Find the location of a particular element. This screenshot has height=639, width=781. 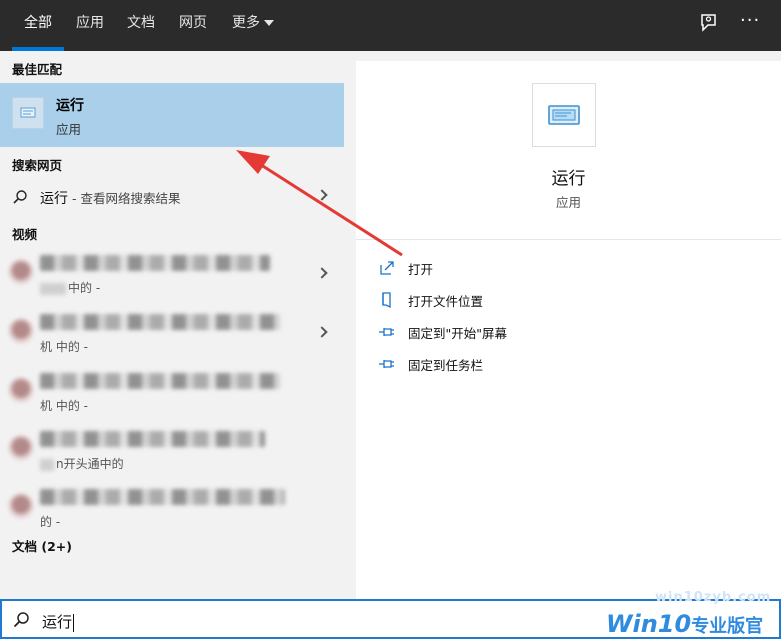

search-input: 运行 is located at coordinates (58, 621).